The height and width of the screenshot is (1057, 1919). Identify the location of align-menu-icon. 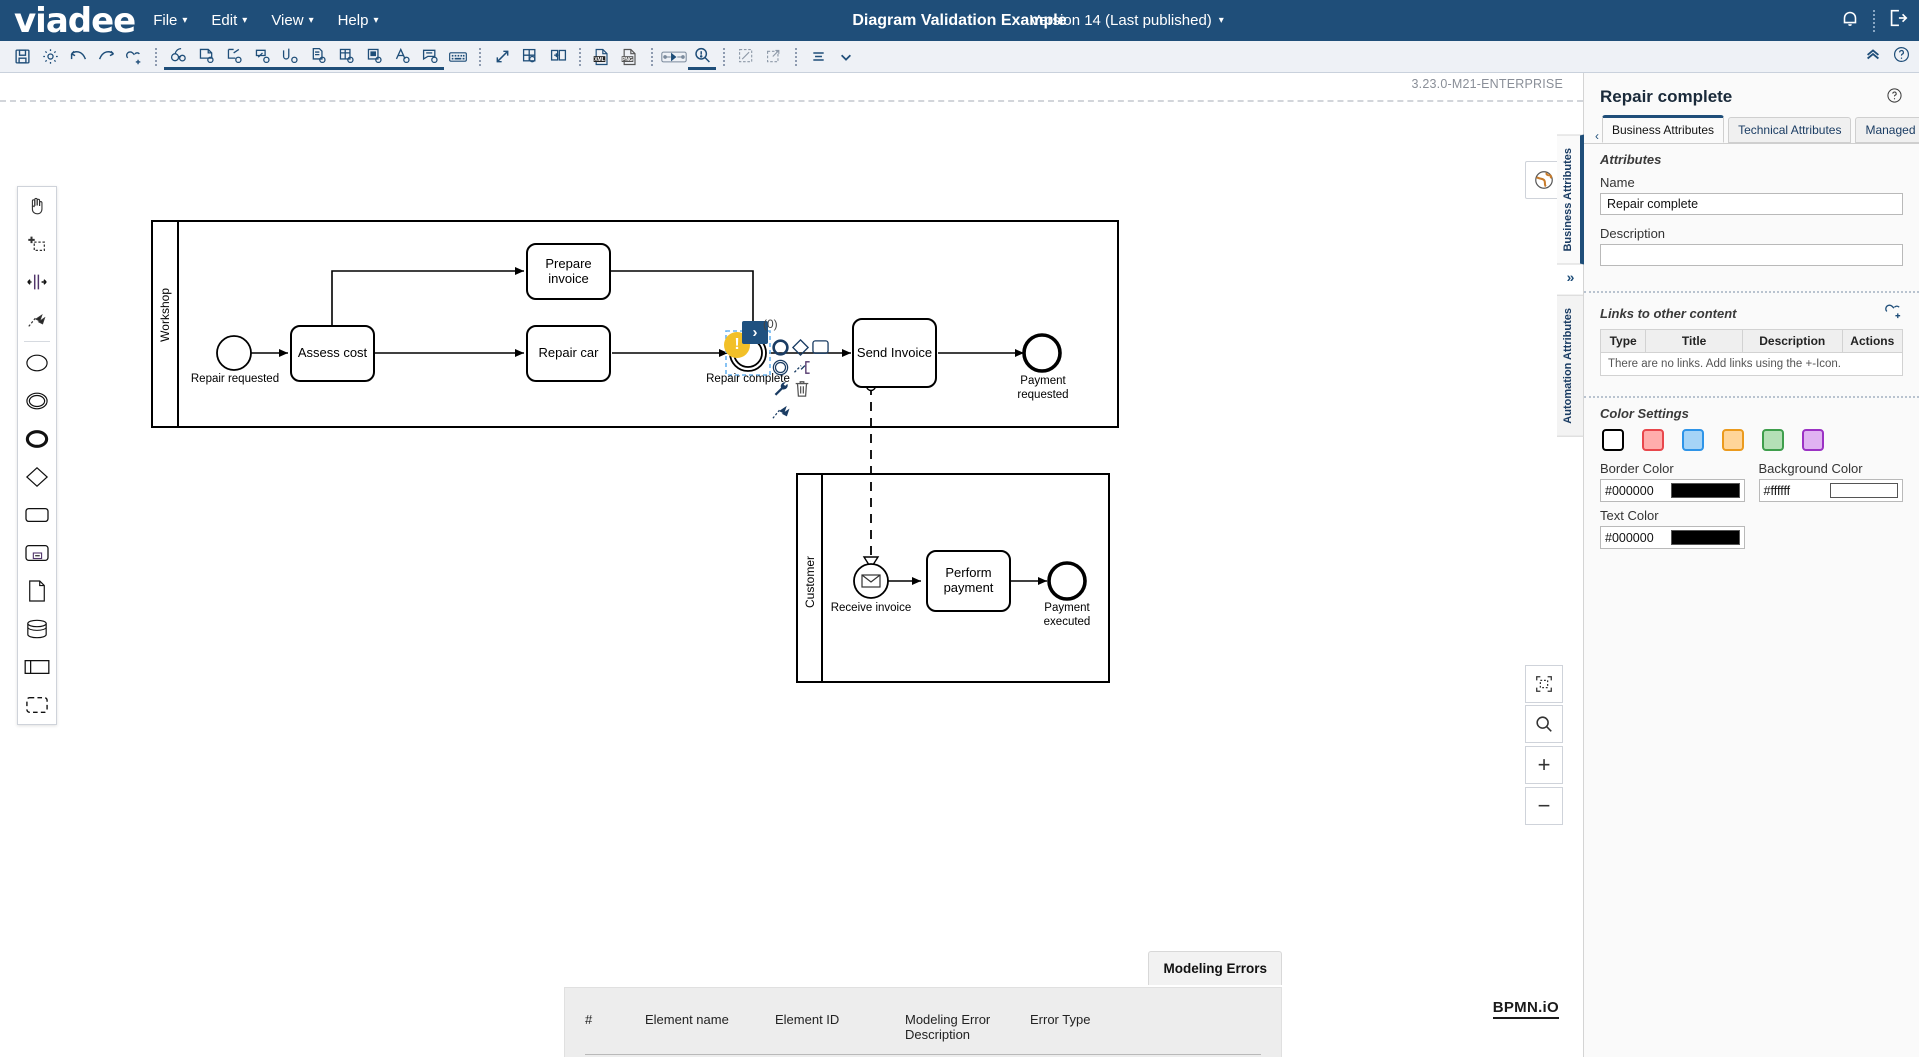
(818, 57).